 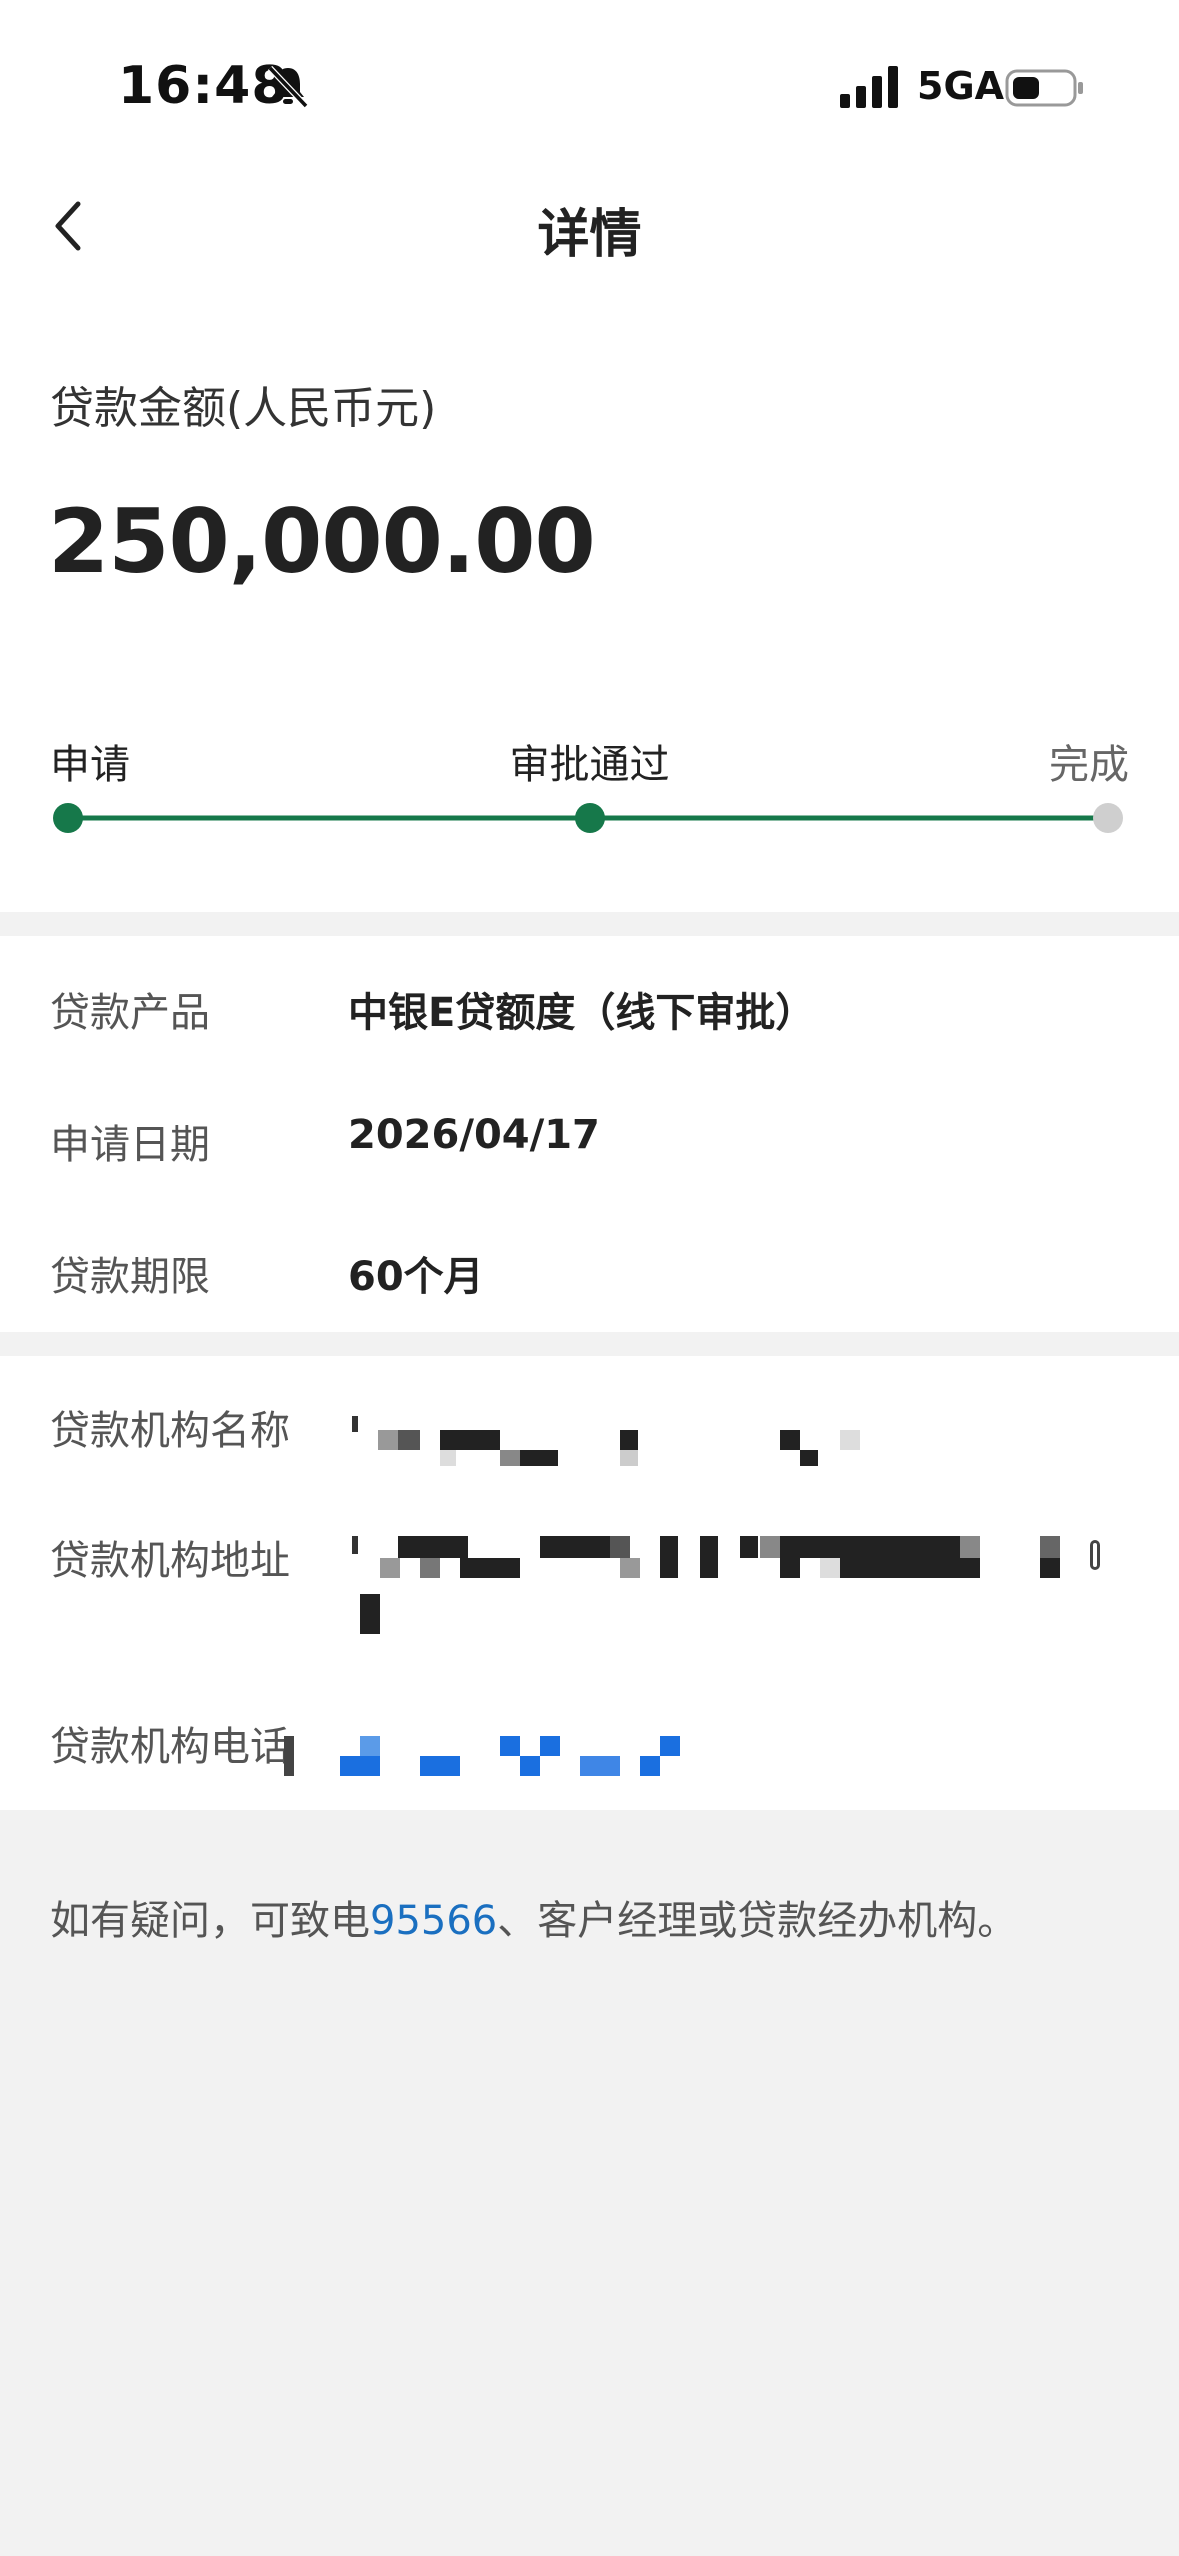 I want to click on progress-track, so click(x=588, y=818).